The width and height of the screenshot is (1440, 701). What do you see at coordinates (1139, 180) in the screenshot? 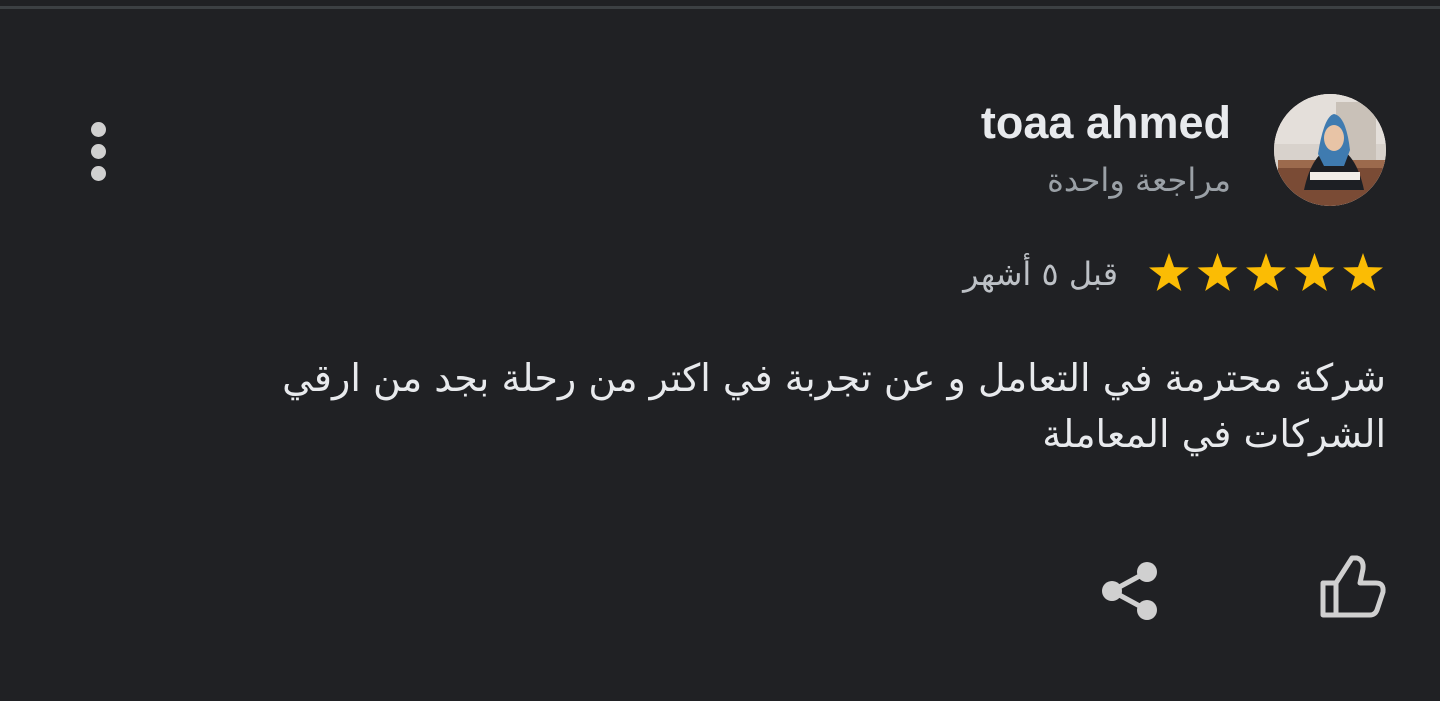
I see `author-review-count: مراجعة واحدة` at bounding box center [1139, 180].